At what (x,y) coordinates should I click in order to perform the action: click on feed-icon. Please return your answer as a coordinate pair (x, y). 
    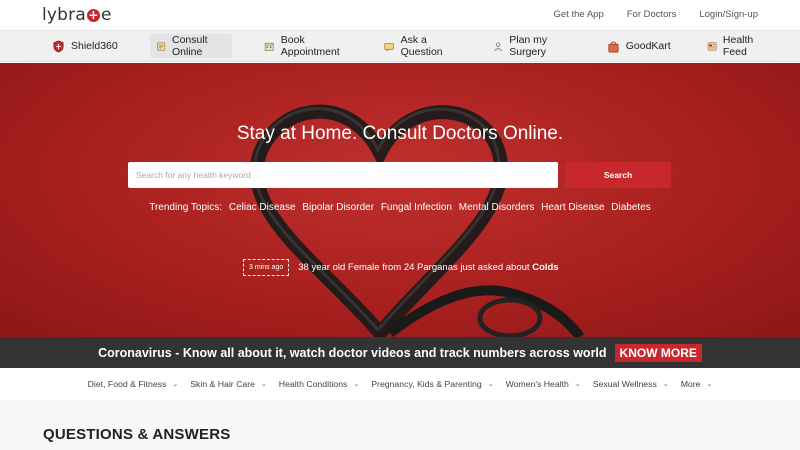
    Looking at the image, I should click on (712, 46).